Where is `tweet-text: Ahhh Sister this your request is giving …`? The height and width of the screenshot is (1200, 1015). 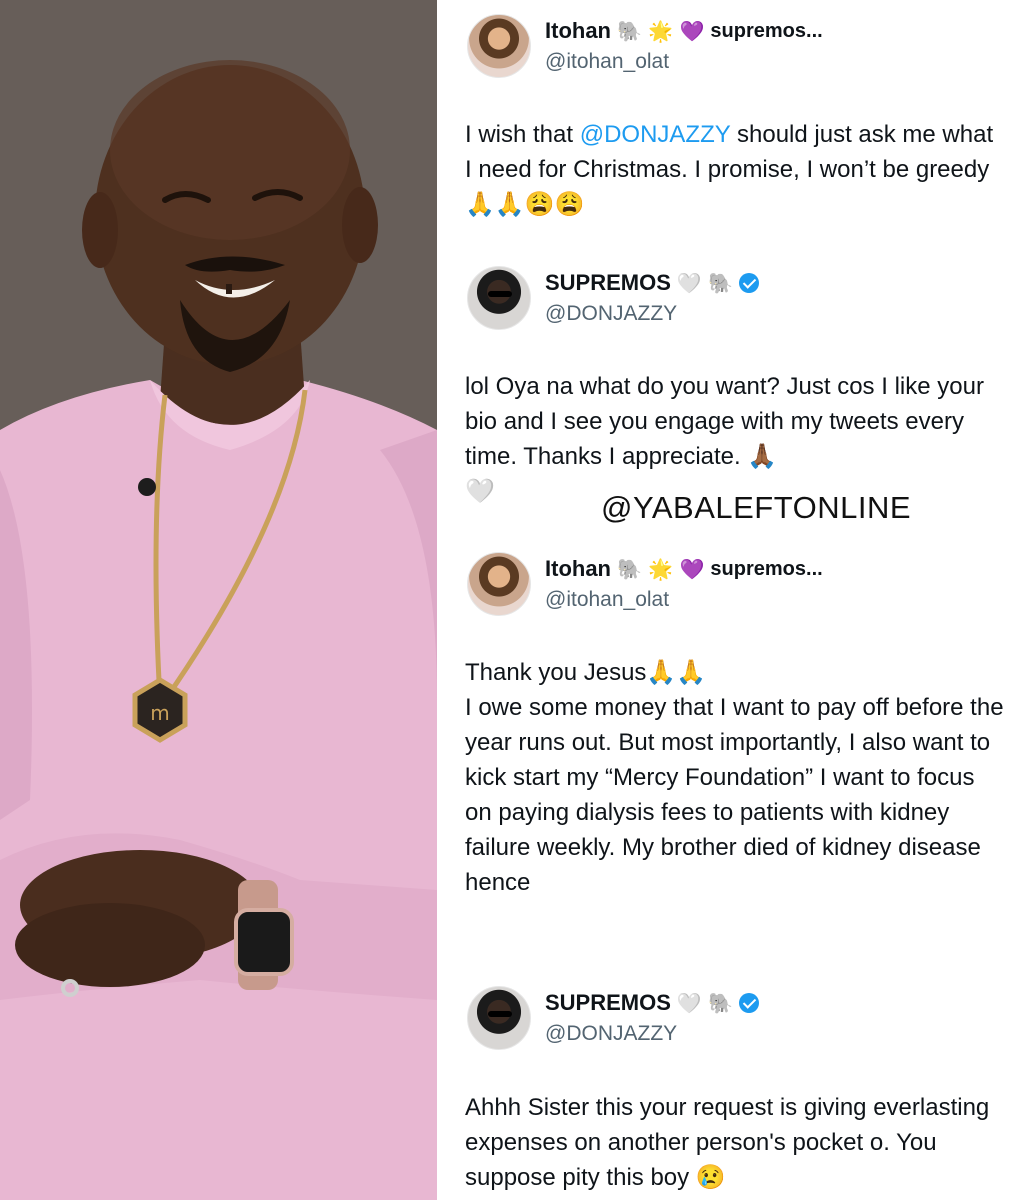 tweet-text: Ahhh Sister this your request is giving … is located at coordinates (730, 1142).